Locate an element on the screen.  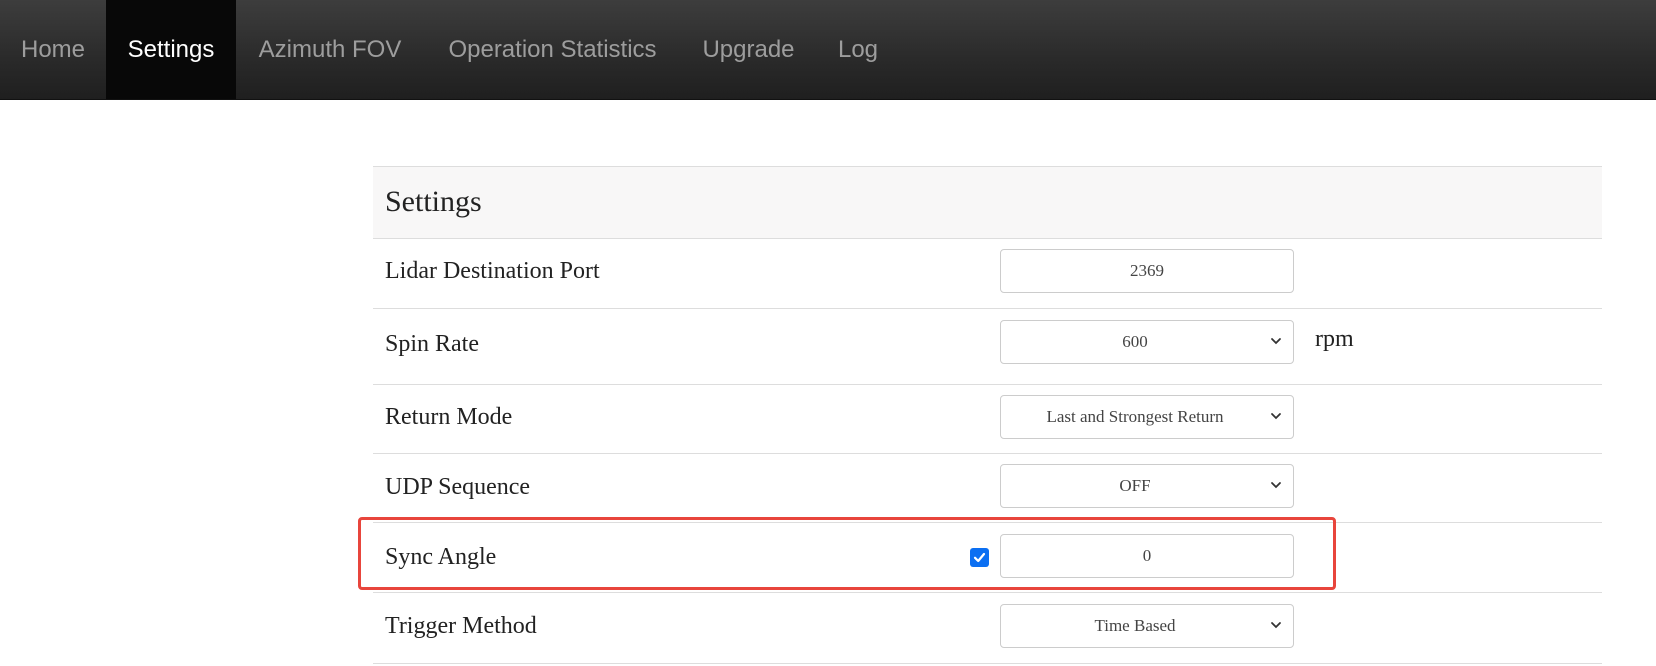
trigger-method-select: Time Based is located at coordinates (1147, 626).